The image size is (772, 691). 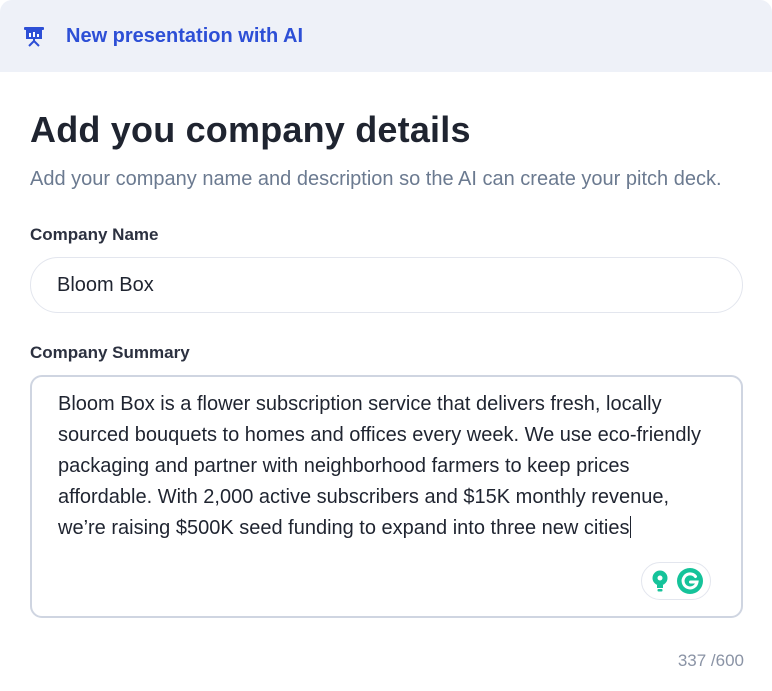 What do you see at coordinates (710, 660) in the screenshot?
I see `character-counter: 337 /600` at bounding box center [710, 660].